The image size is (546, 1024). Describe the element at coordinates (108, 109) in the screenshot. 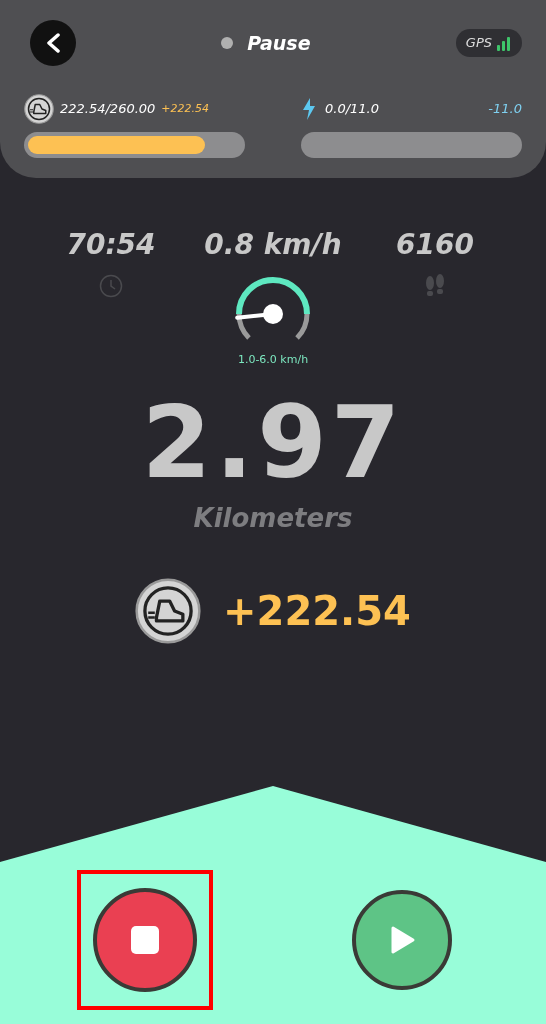

I see `coin-reading: 222.54/260.00` at that location.